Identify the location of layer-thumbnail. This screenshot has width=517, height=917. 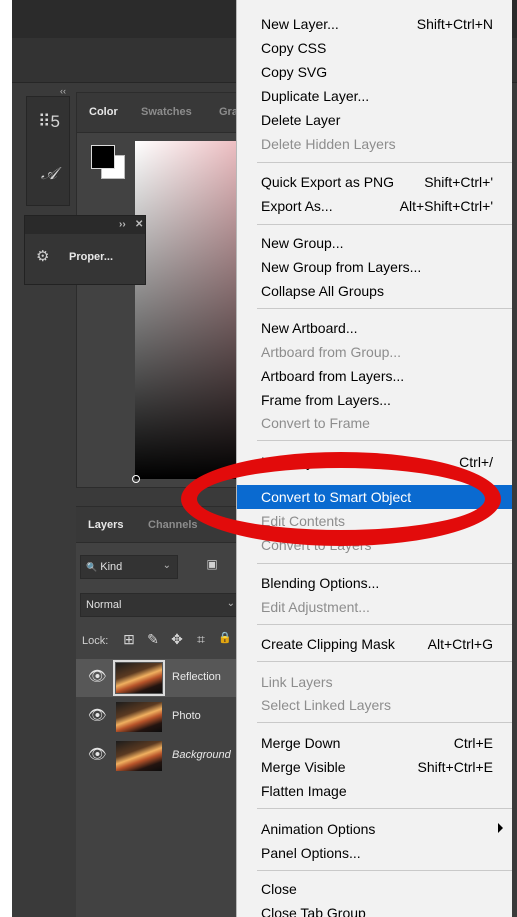
(139, 717).